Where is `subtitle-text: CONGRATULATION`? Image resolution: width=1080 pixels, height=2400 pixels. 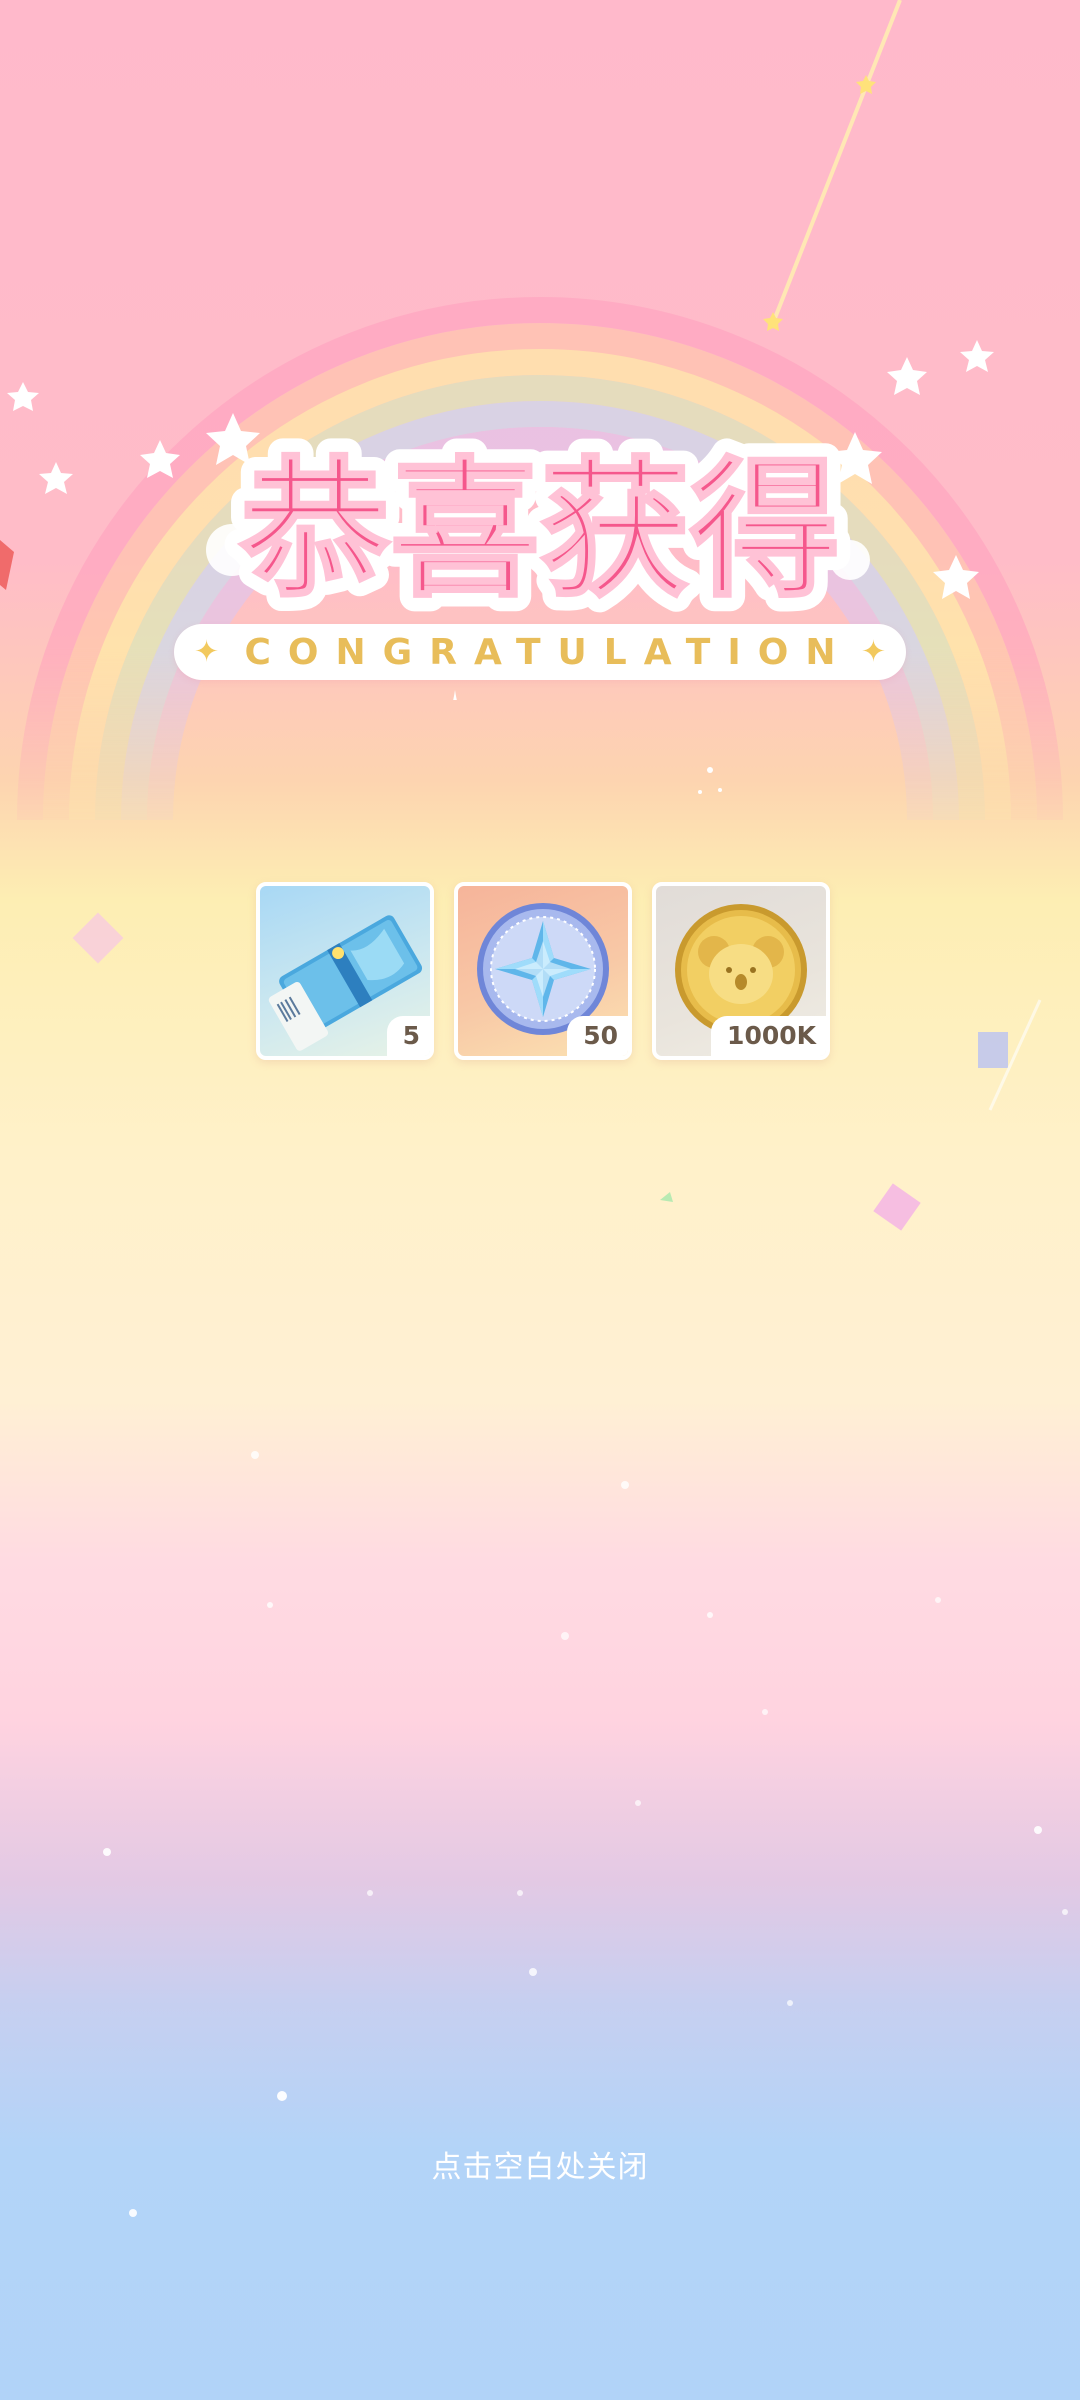 subtitle-text: CONGRATULATION is located at coordinates (548, 652).